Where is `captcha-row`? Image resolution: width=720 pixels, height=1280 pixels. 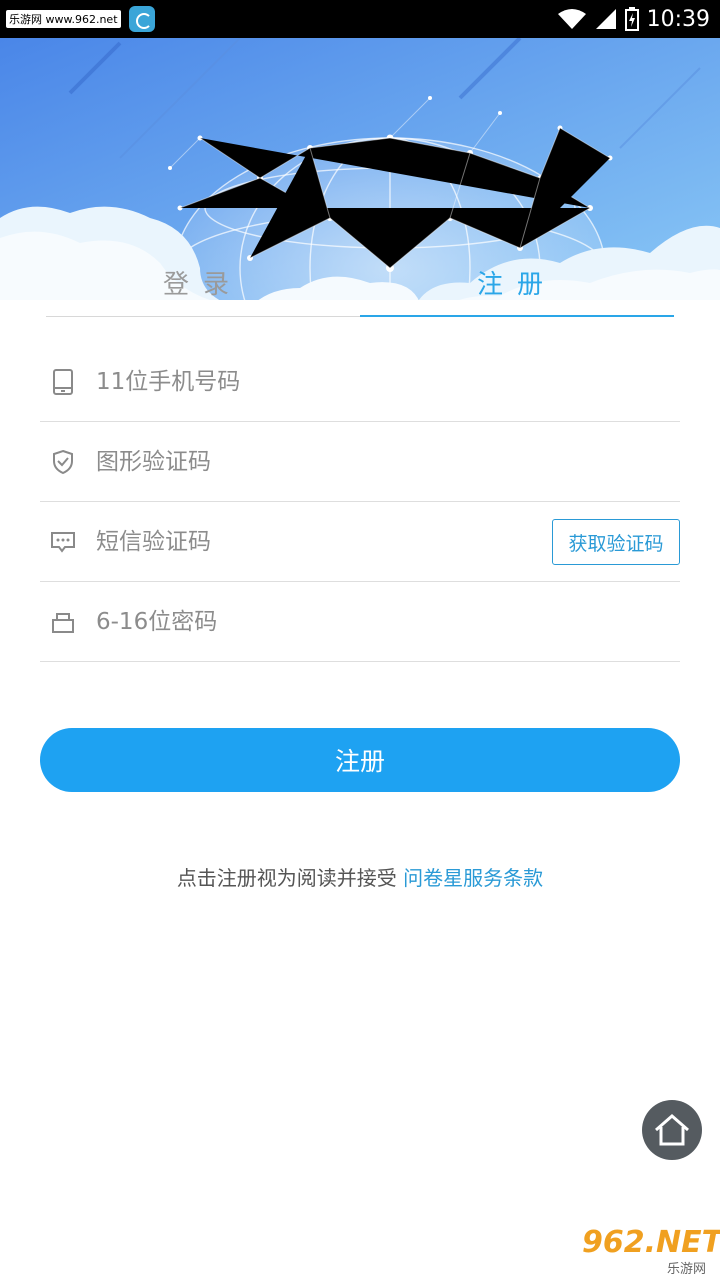 captcha-row is located at coordinates (360, 462).